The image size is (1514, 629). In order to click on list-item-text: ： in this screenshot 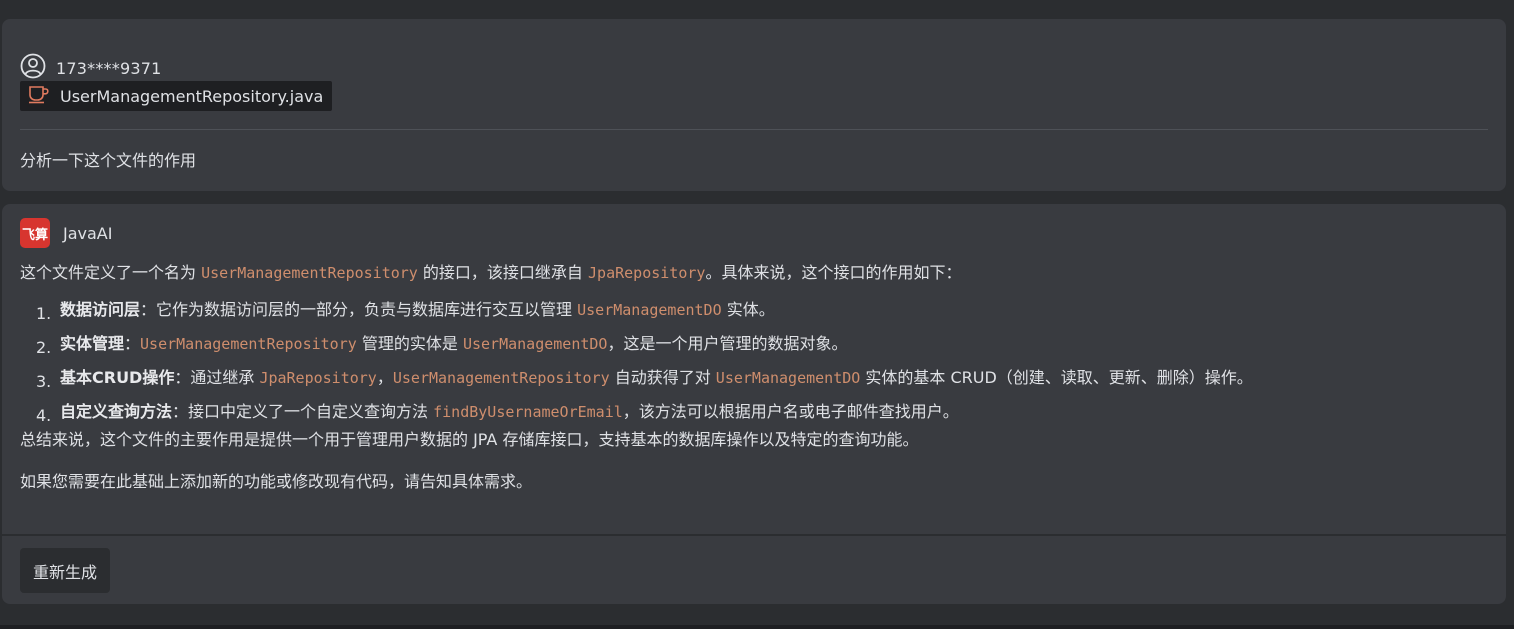, I will do `click(132, 343)`.